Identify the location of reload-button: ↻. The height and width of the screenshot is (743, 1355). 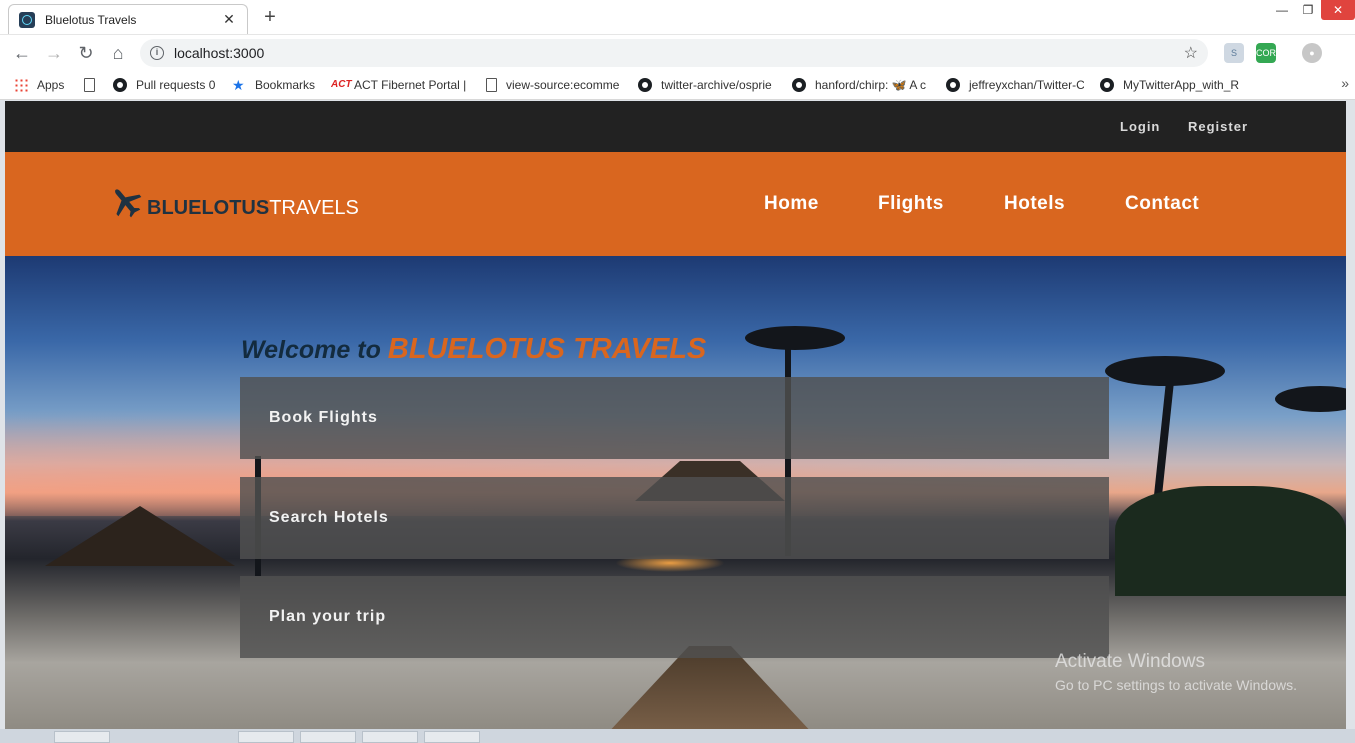
(86, 53).